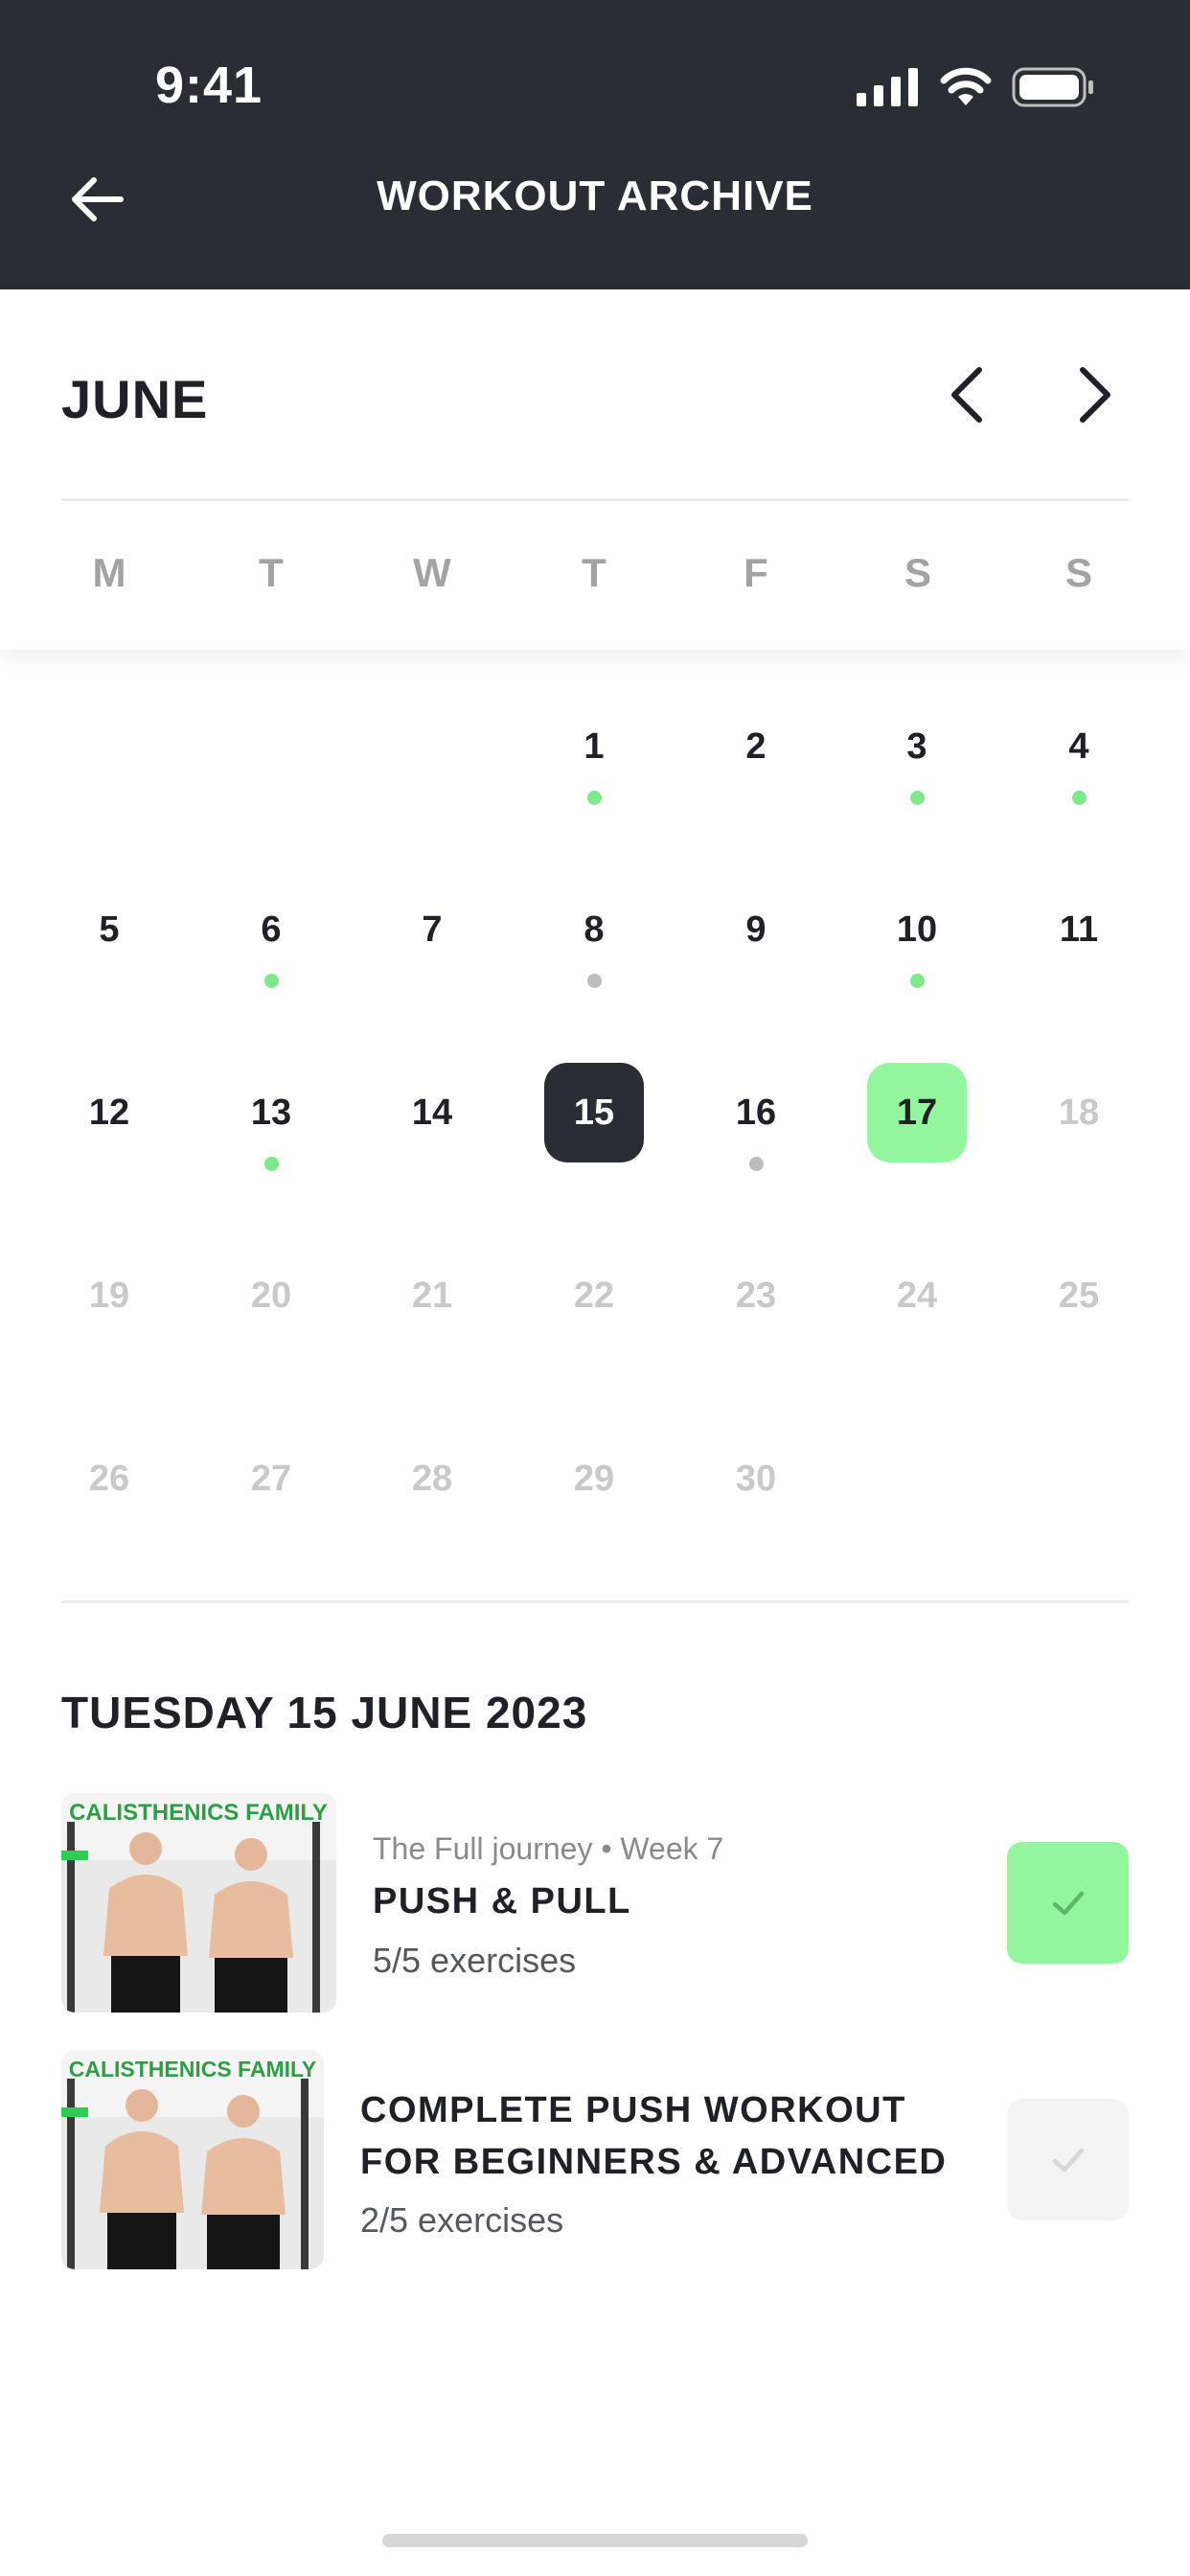  I want to click on previous-month-button, so click(969, 394).